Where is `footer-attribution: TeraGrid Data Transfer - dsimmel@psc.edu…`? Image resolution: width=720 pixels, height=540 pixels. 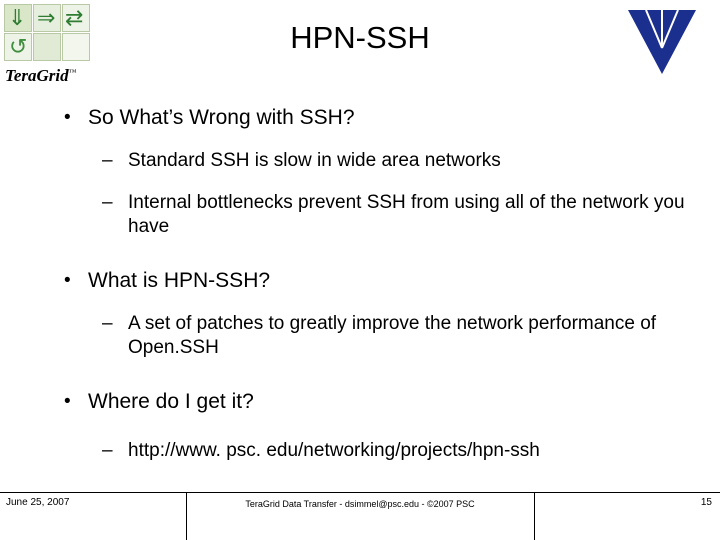 footer-attribution: TeraGrid Data Transfer - dsimmel@psc.edu… is located at coordinates (360, 504).